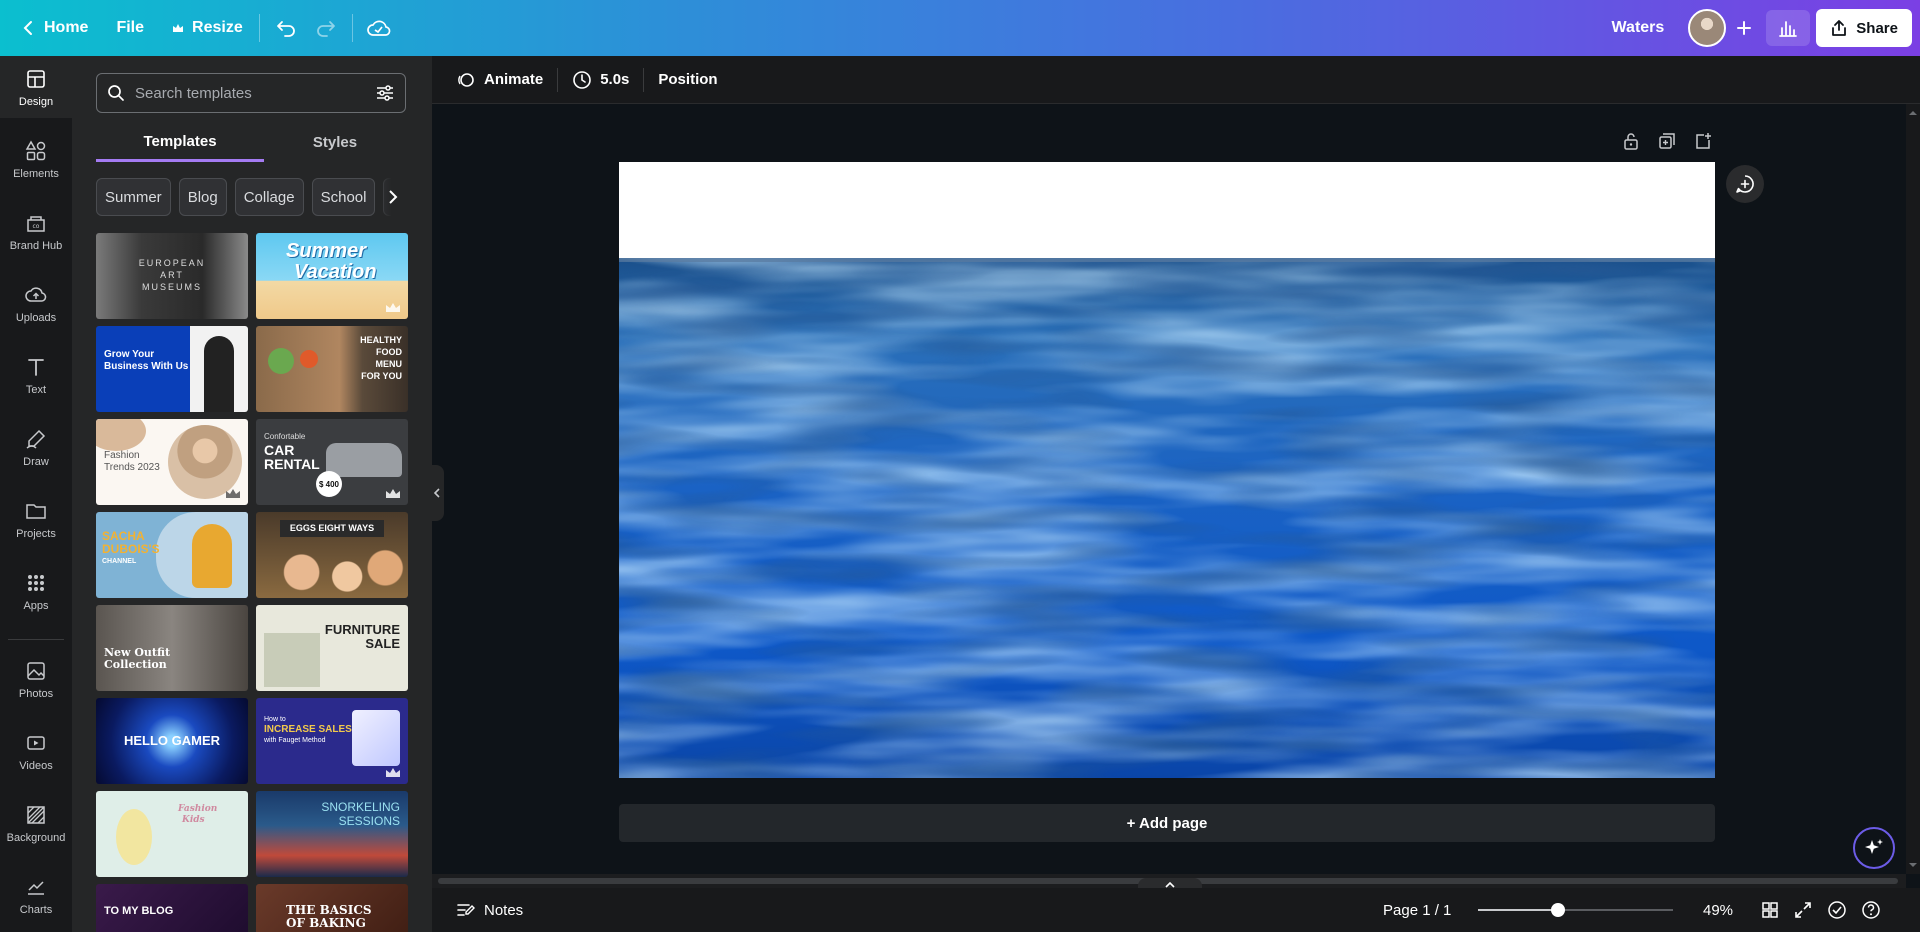  I want to click on add-comment-button, so click(1745, 184).